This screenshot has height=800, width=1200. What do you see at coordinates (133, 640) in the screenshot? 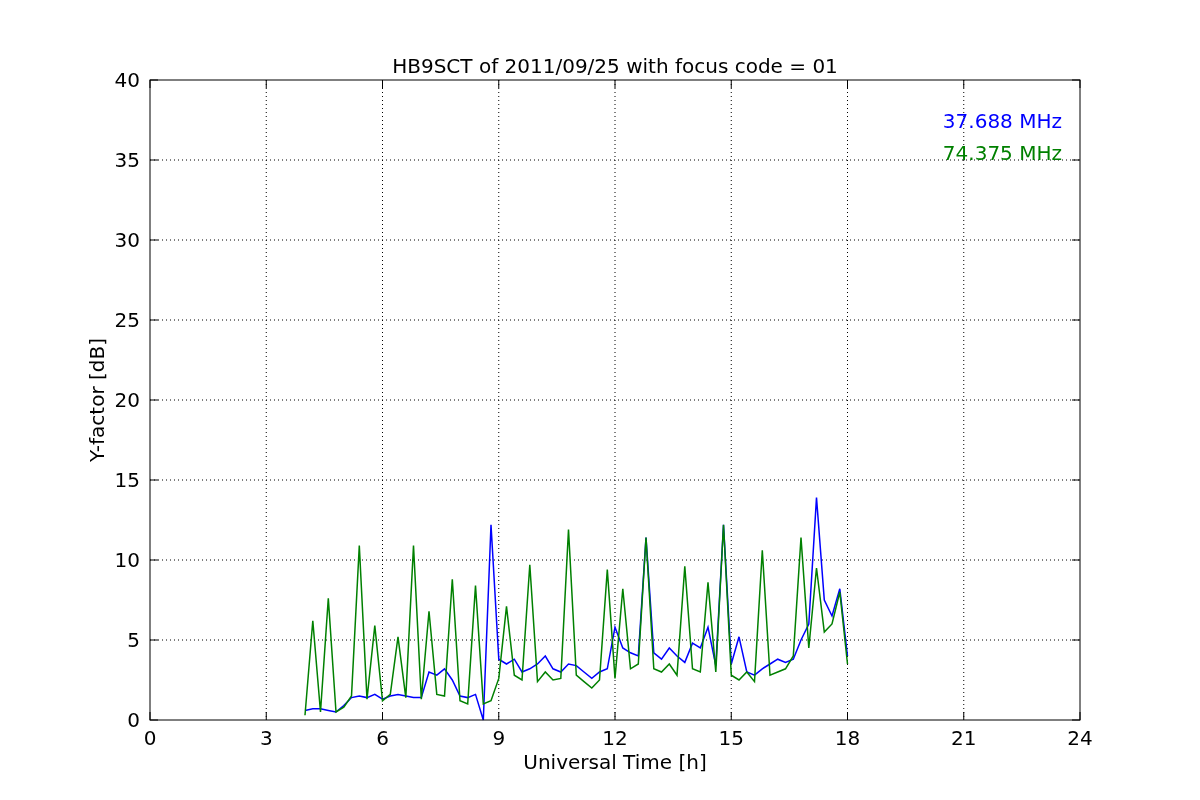
I see `tick-label: 5` at bounding box center [133, 640].